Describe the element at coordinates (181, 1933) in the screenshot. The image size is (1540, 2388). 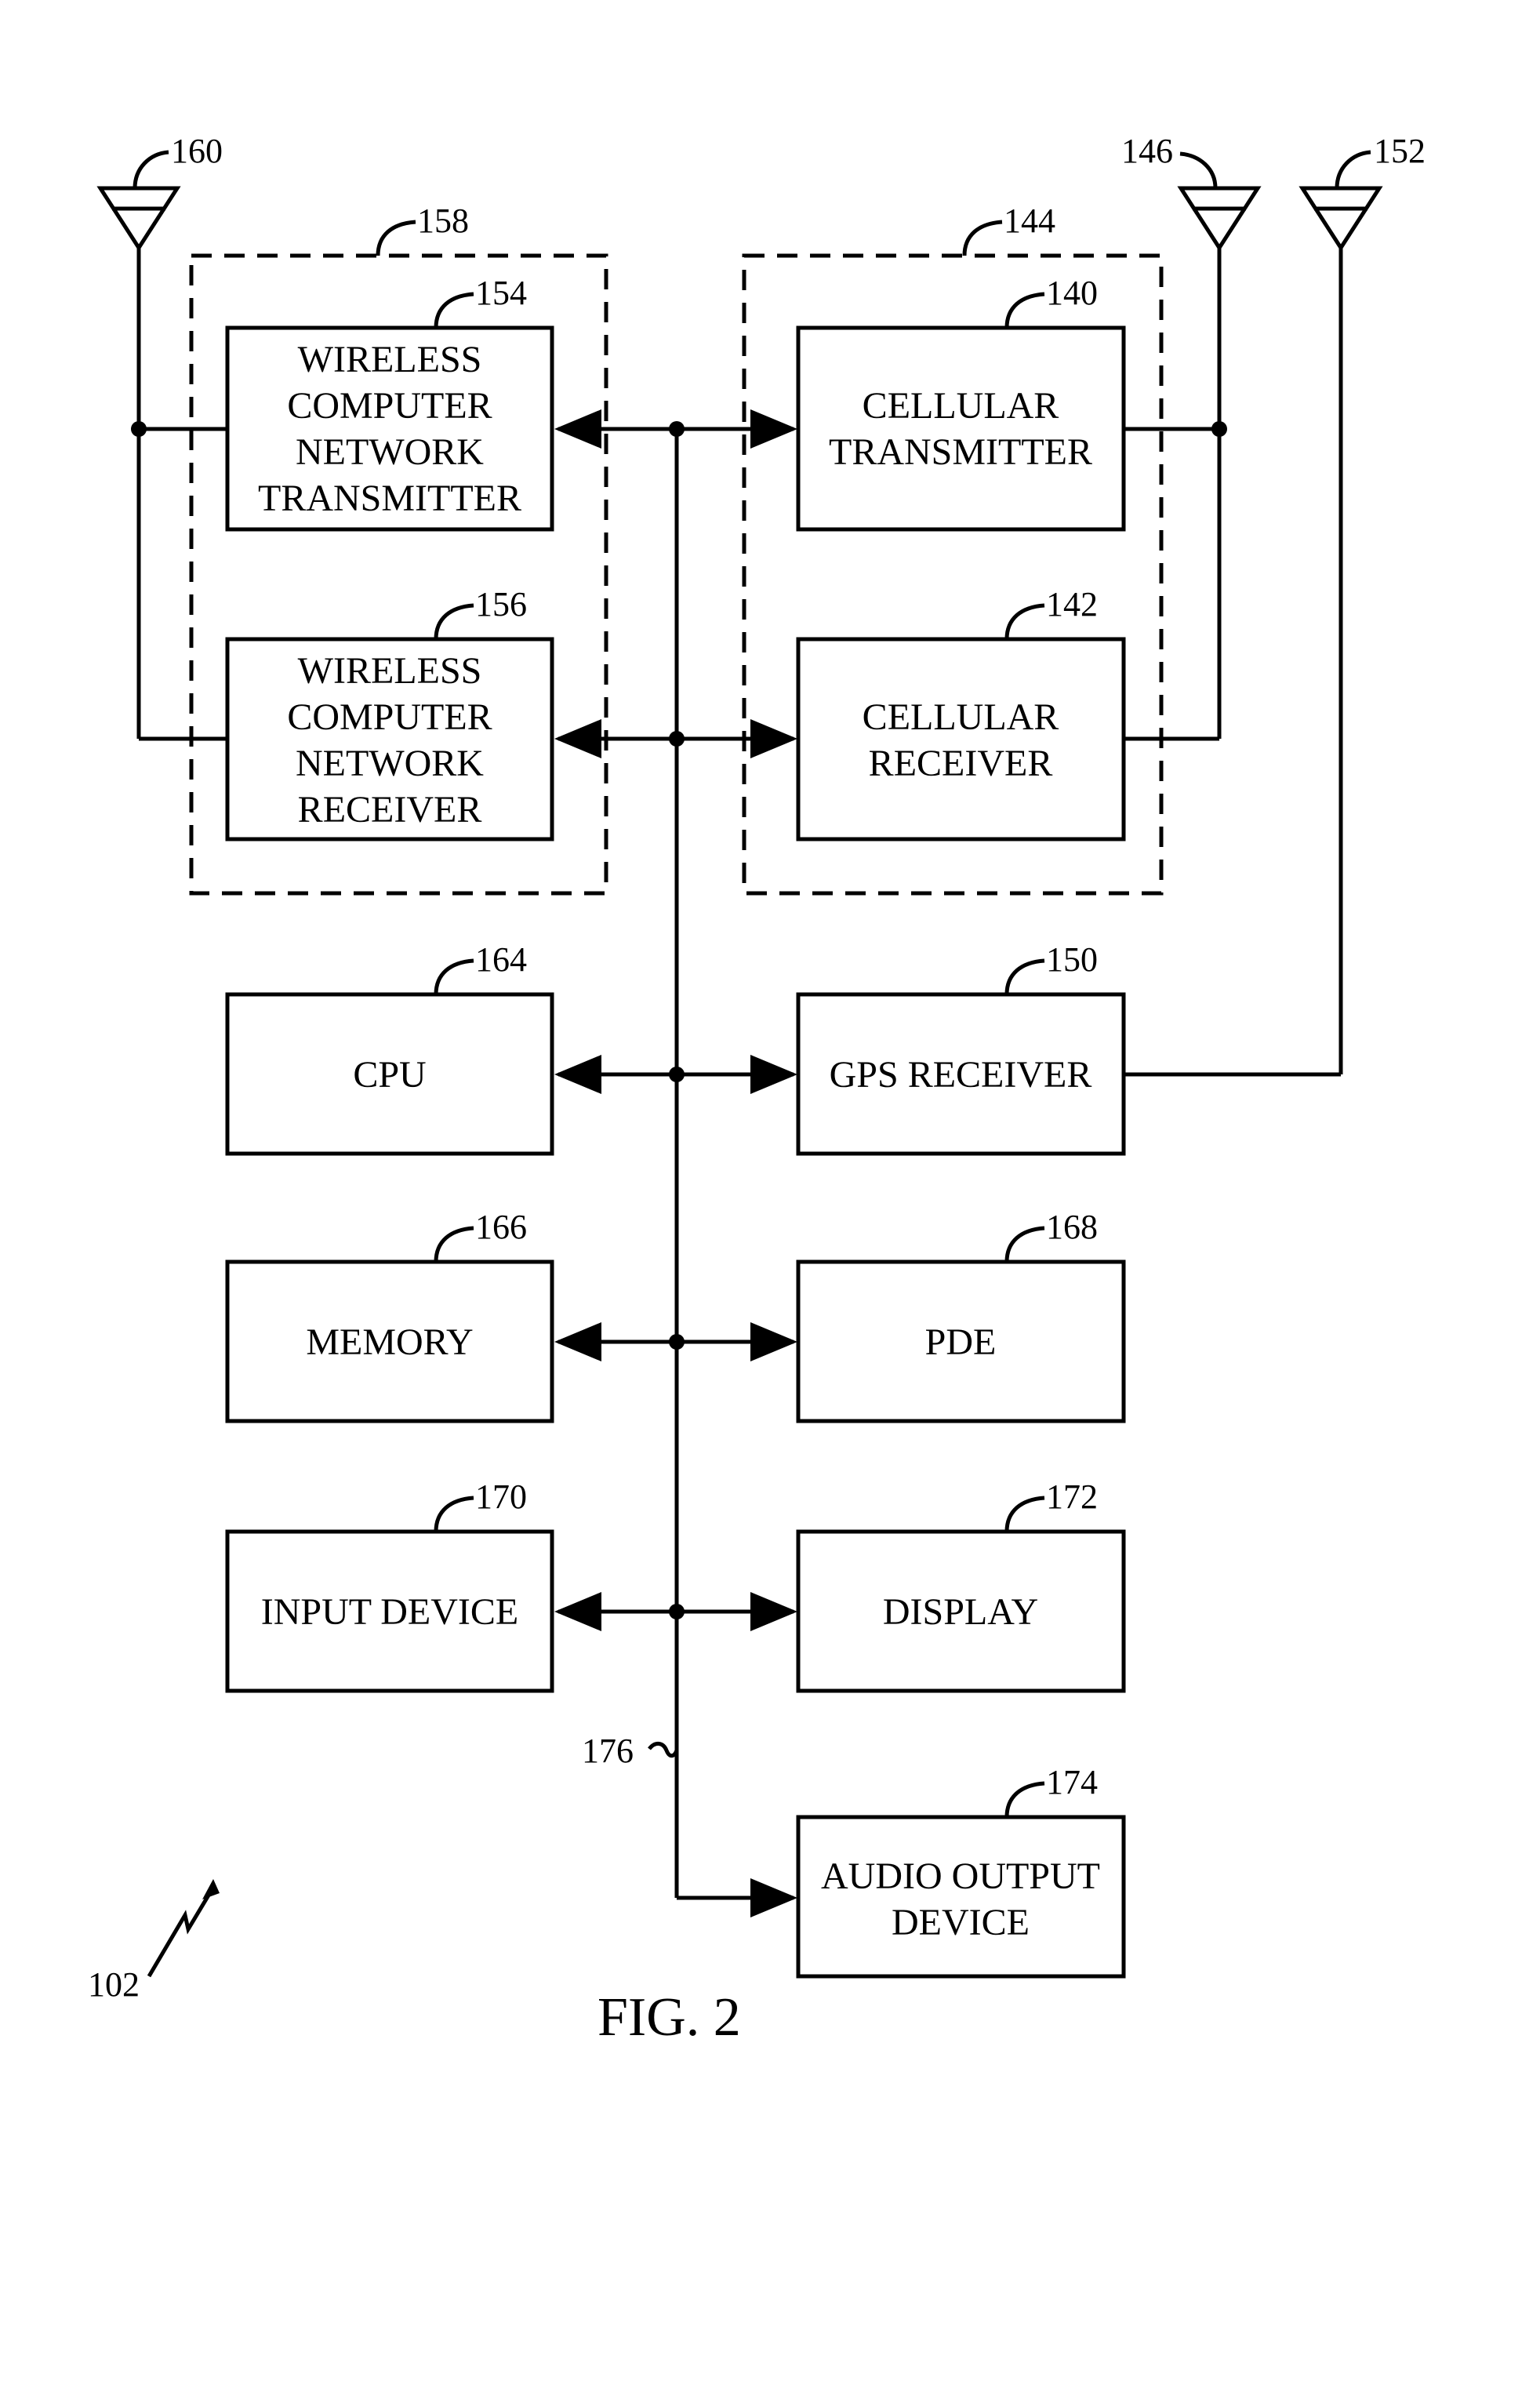
I see `lightning-arrow-icon` at that location.